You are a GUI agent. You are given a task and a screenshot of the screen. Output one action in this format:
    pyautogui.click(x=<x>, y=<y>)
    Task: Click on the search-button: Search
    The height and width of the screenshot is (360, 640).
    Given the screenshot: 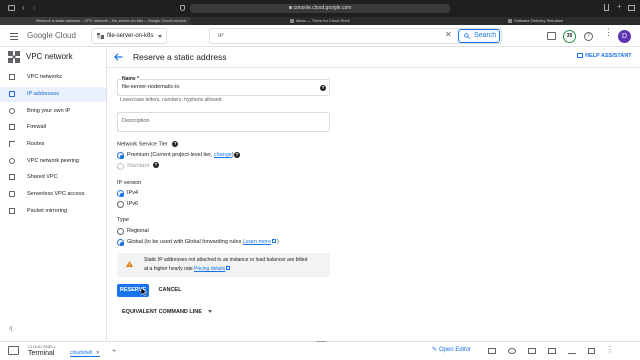 What is the action you would take?
    pyautogui.click(x=479, y=36)
    